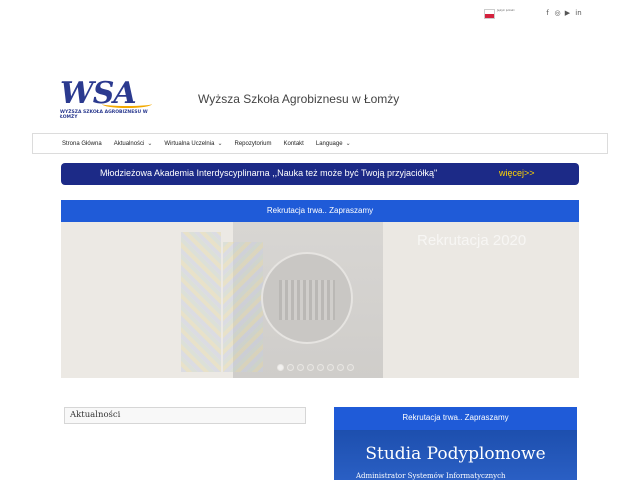 This screenshot has height=480, width=640. I want to click on nav-item-label: Aktualności, so click(129, 143).